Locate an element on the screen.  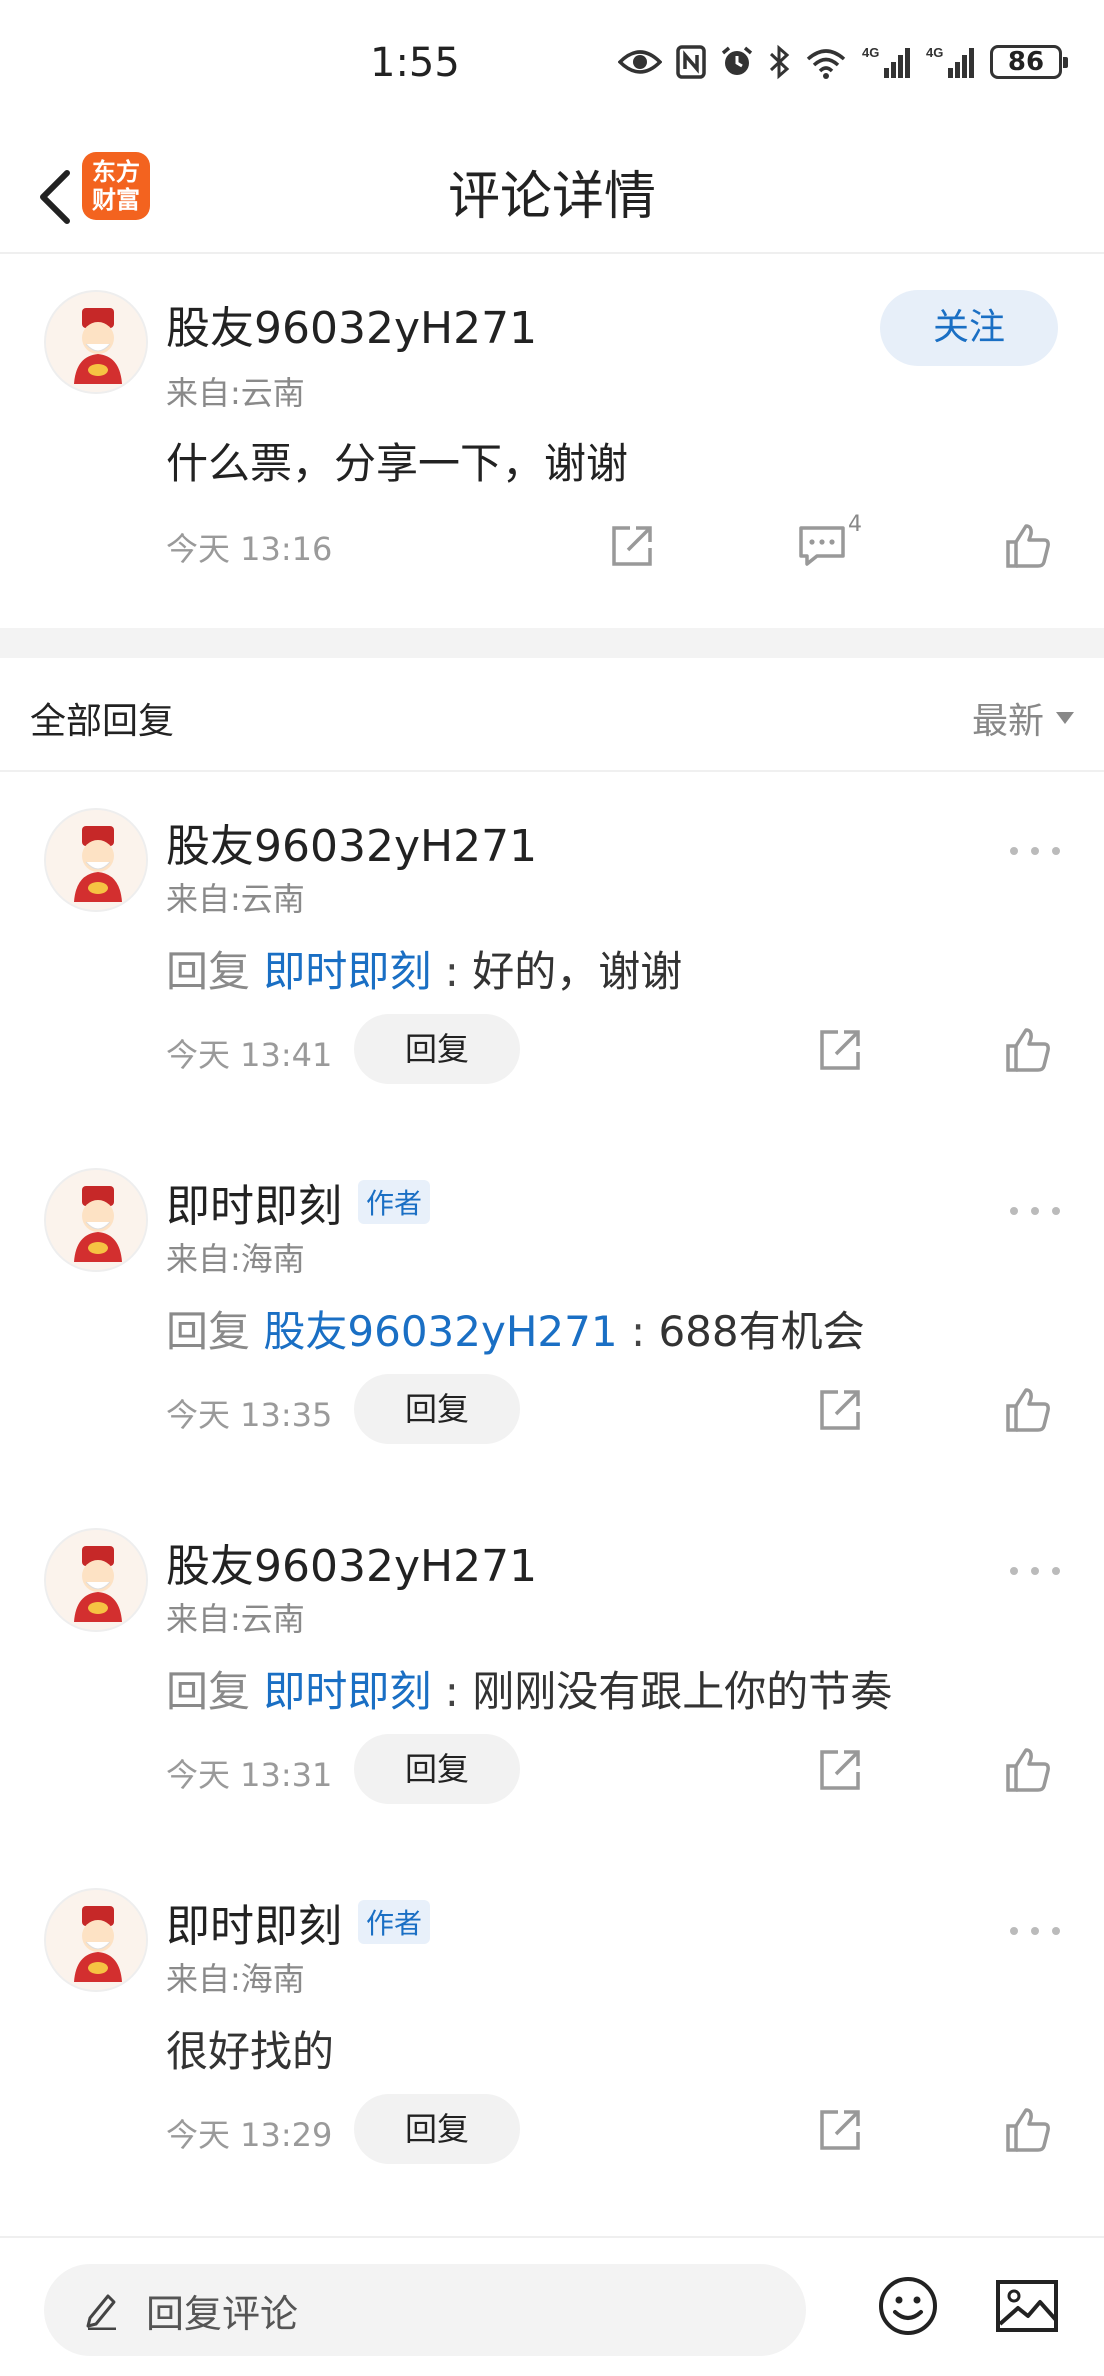
comment-icon is located at coordinates (822, 546).